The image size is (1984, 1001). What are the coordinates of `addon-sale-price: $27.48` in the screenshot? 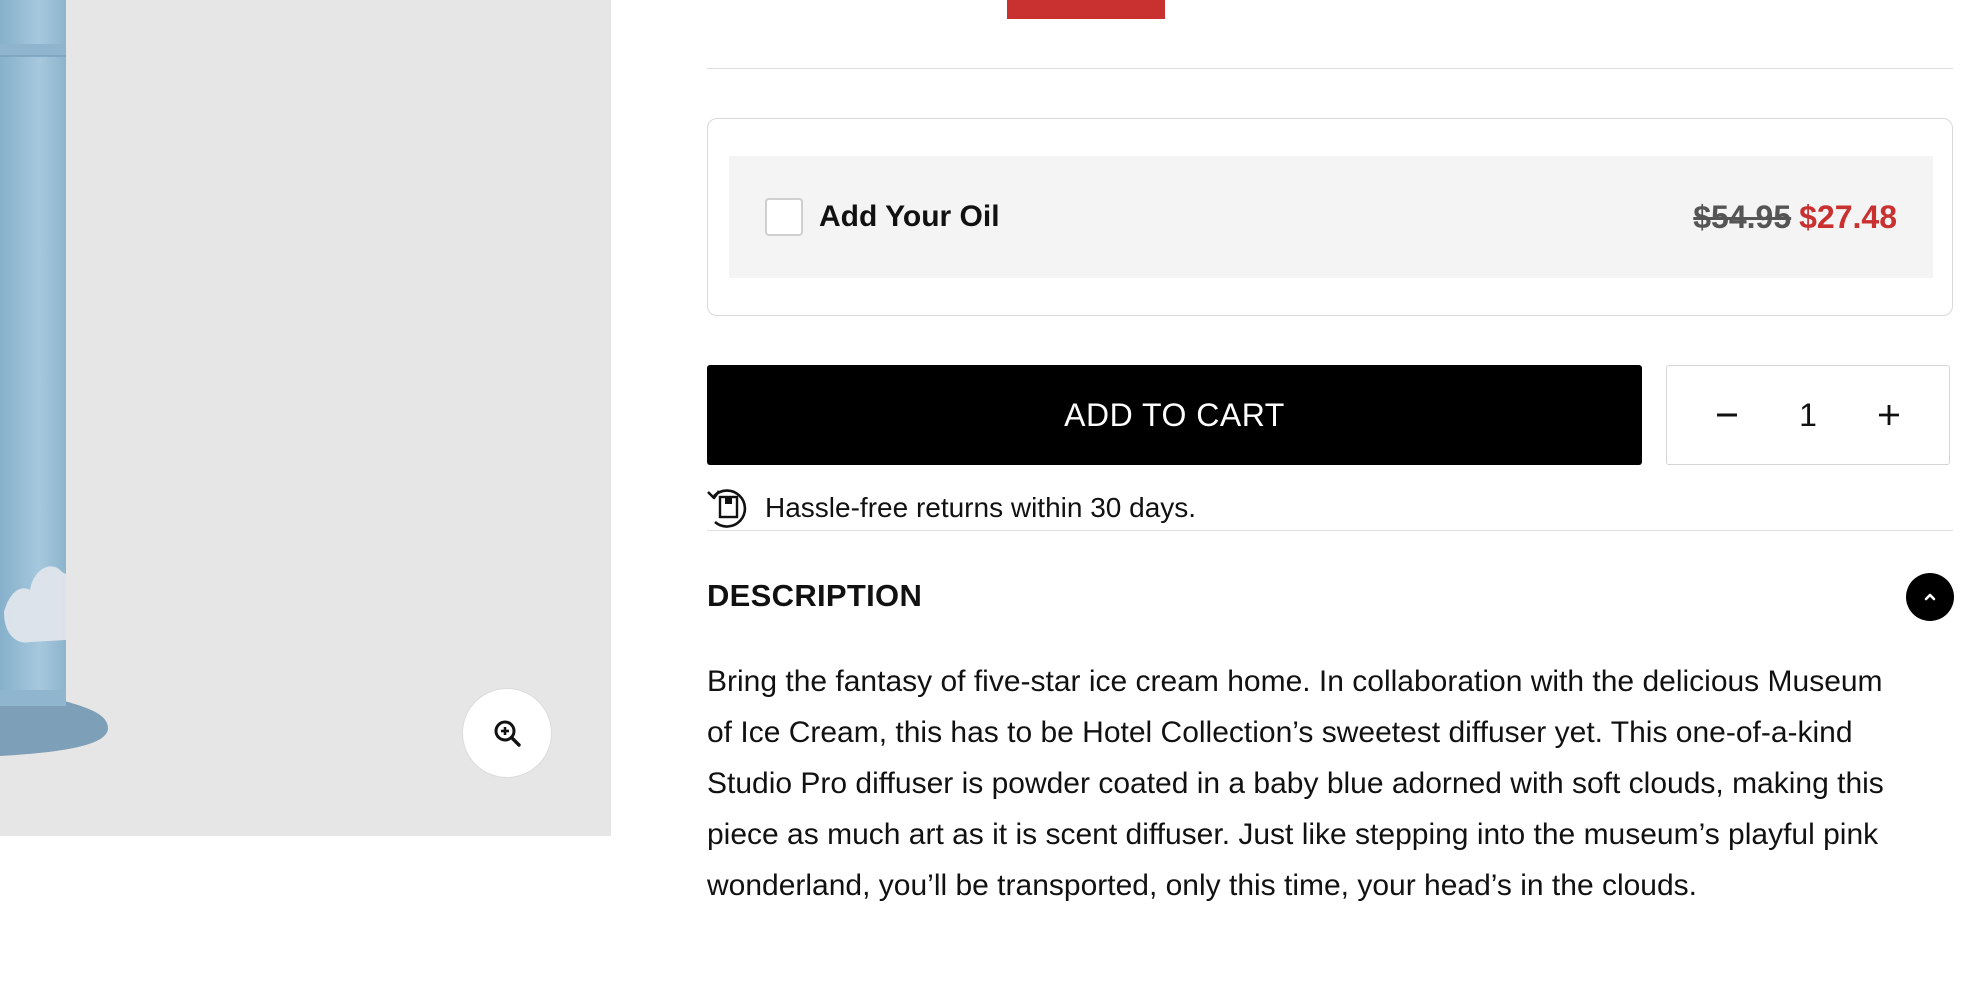 It's located at (1848, 216).